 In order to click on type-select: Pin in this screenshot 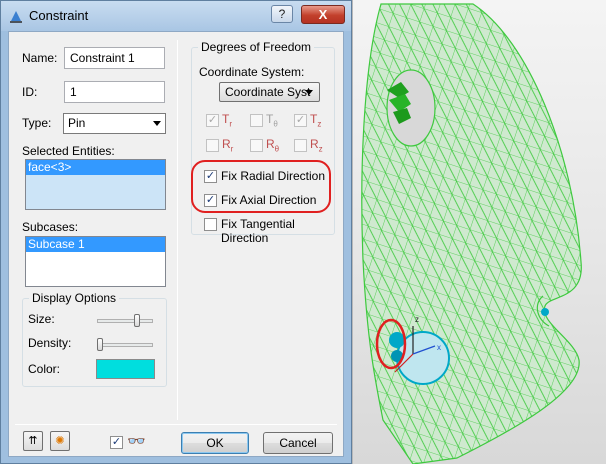, I will do `click(114, 123)`.